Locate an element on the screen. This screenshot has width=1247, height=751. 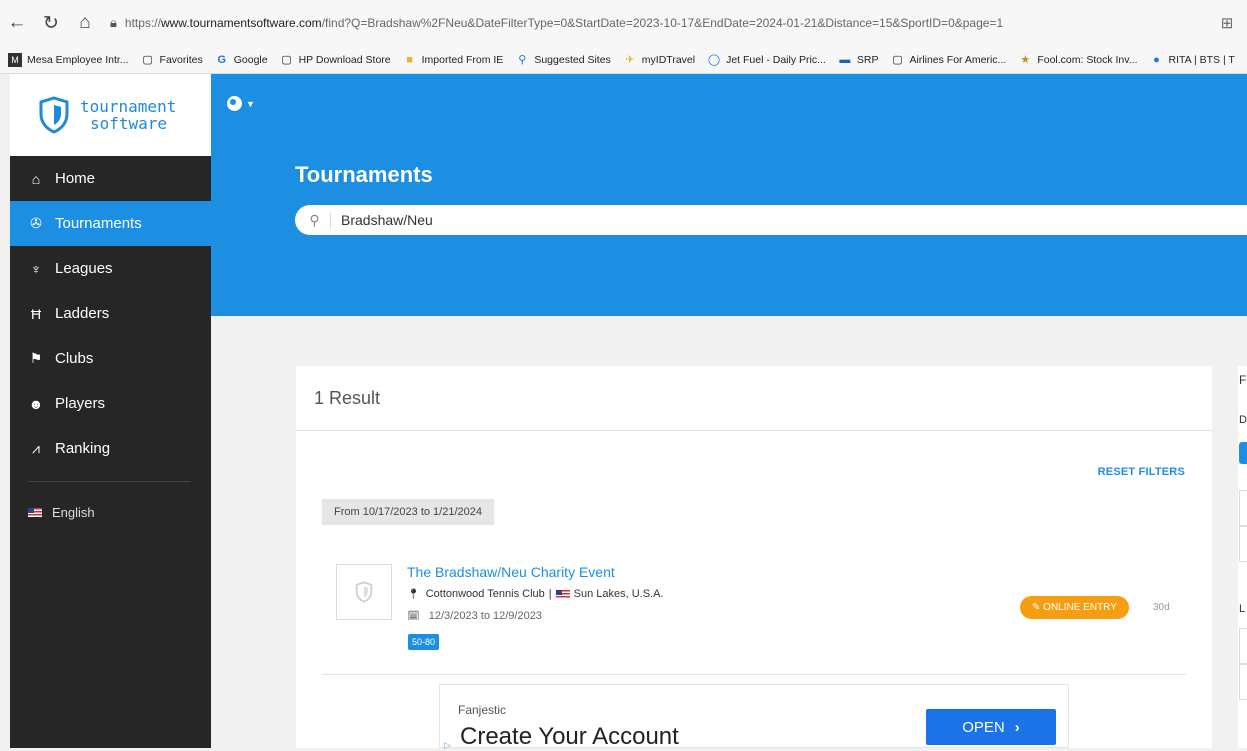
ad-open-button: OPEN › is located at coordinates (991, 727).